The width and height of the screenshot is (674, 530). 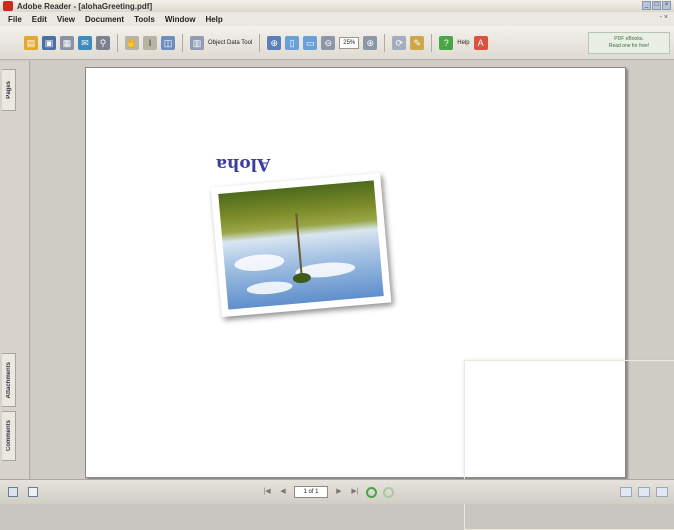 What do you see at coordinates (629, 39) in the screenshot?
I see `ad-line-1: PDF eBooks.` at bounding box center [629, 39].